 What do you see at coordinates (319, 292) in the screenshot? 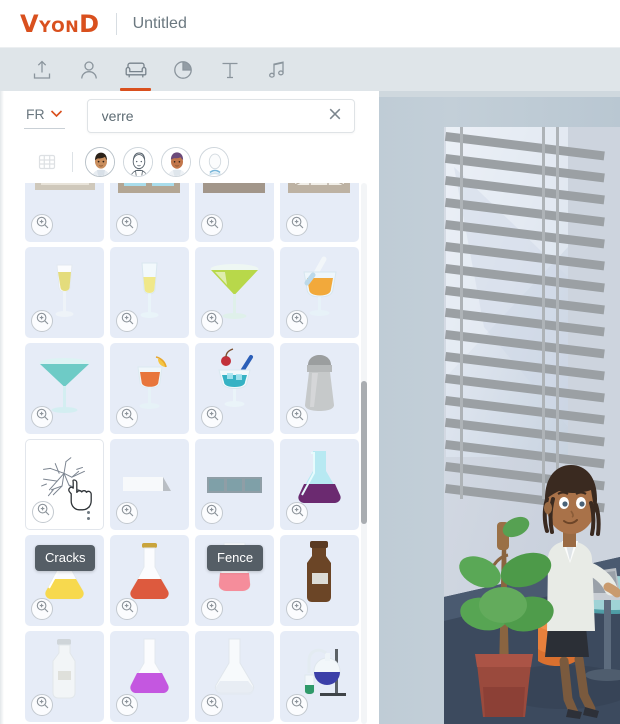
I see `asset-tile-juice-glass-straw` at bounding box center [319, 292].